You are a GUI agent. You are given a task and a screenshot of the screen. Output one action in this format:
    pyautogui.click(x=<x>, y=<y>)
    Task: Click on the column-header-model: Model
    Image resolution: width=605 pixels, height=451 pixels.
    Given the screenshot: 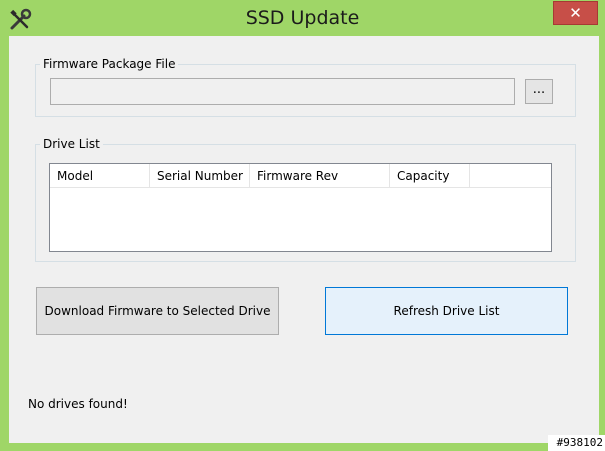 What is the action you would take?
    pyautogui.click(x=100, y=176)
    